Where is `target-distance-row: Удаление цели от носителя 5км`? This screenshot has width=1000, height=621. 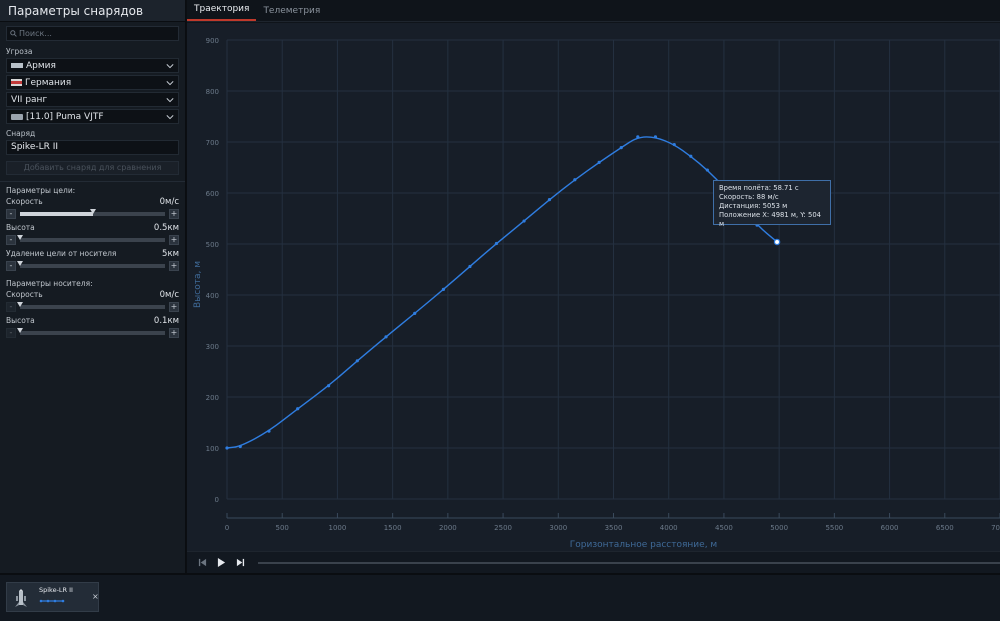 target-distance-row: Удаление цели от носителя 5км is located at coordinates (92, 254).